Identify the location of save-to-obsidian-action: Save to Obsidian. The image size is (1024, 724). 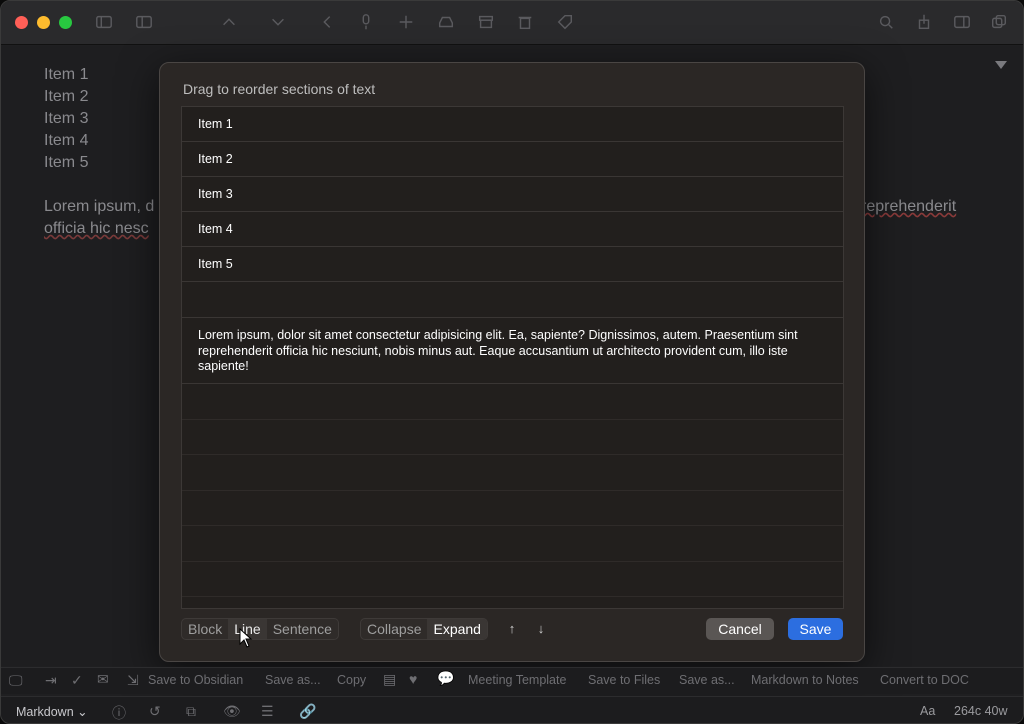
(195, 680).